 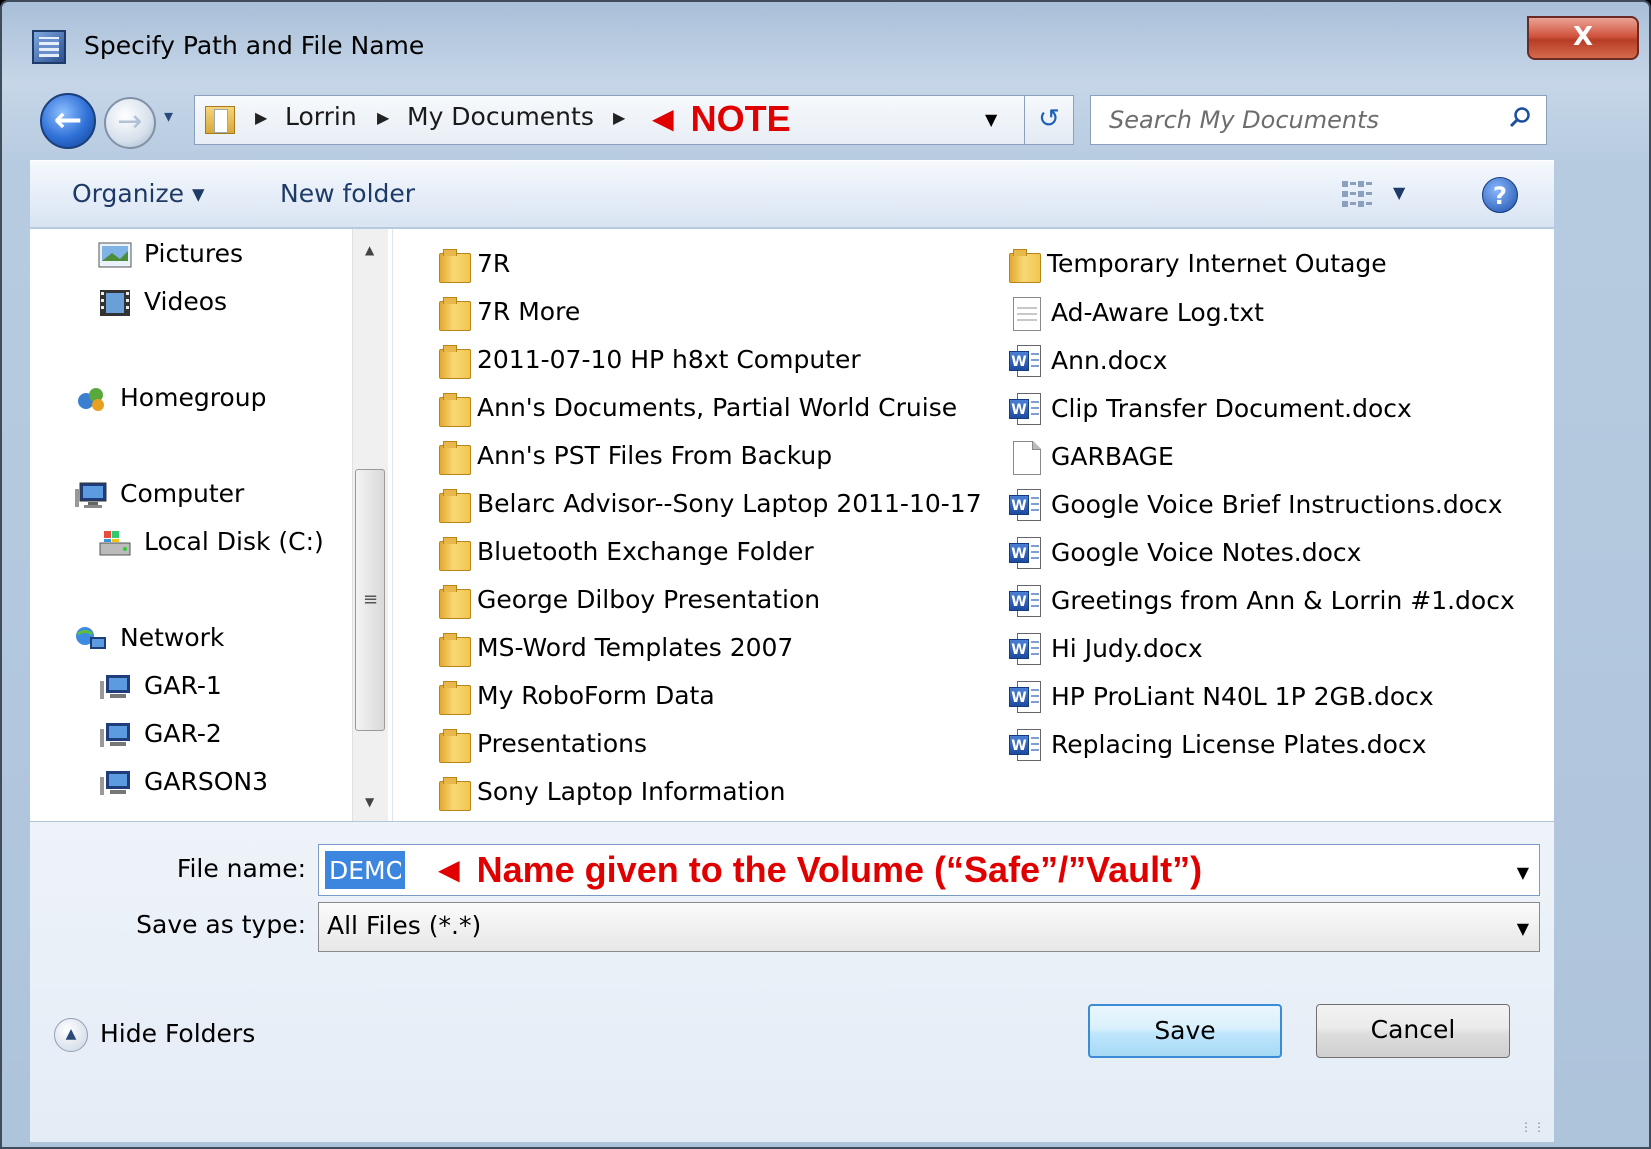 What do you see at coordinates (1049, 120) in the screenshot?
I see `refresh-button: ↺` at bounding box center [1049, 120].